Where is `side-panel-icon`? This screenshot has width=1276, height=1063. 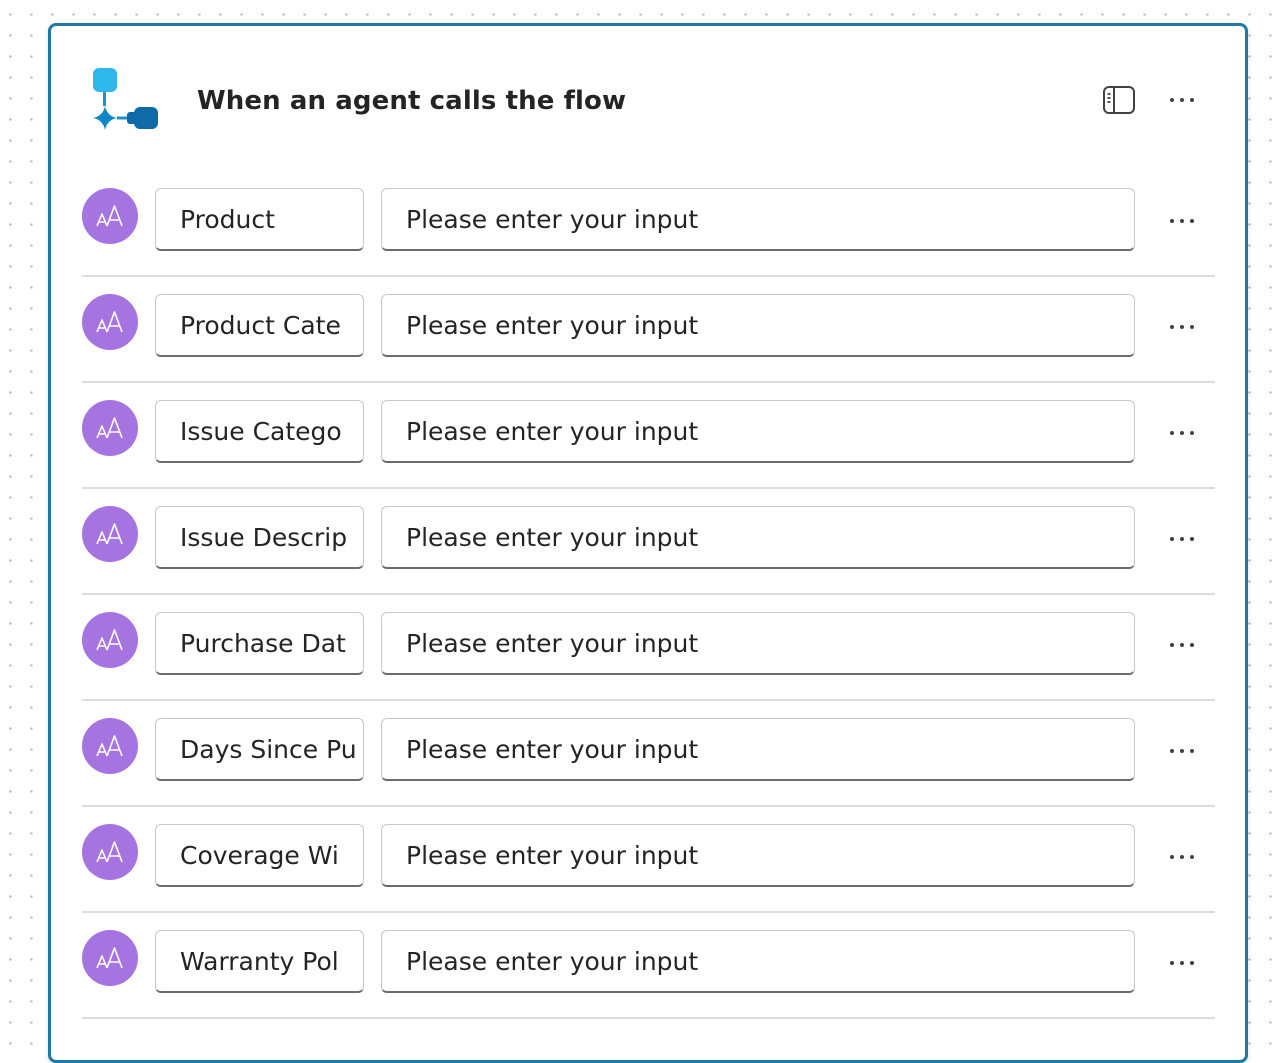
side-panel-icon is located at coordinates (1119, 100).